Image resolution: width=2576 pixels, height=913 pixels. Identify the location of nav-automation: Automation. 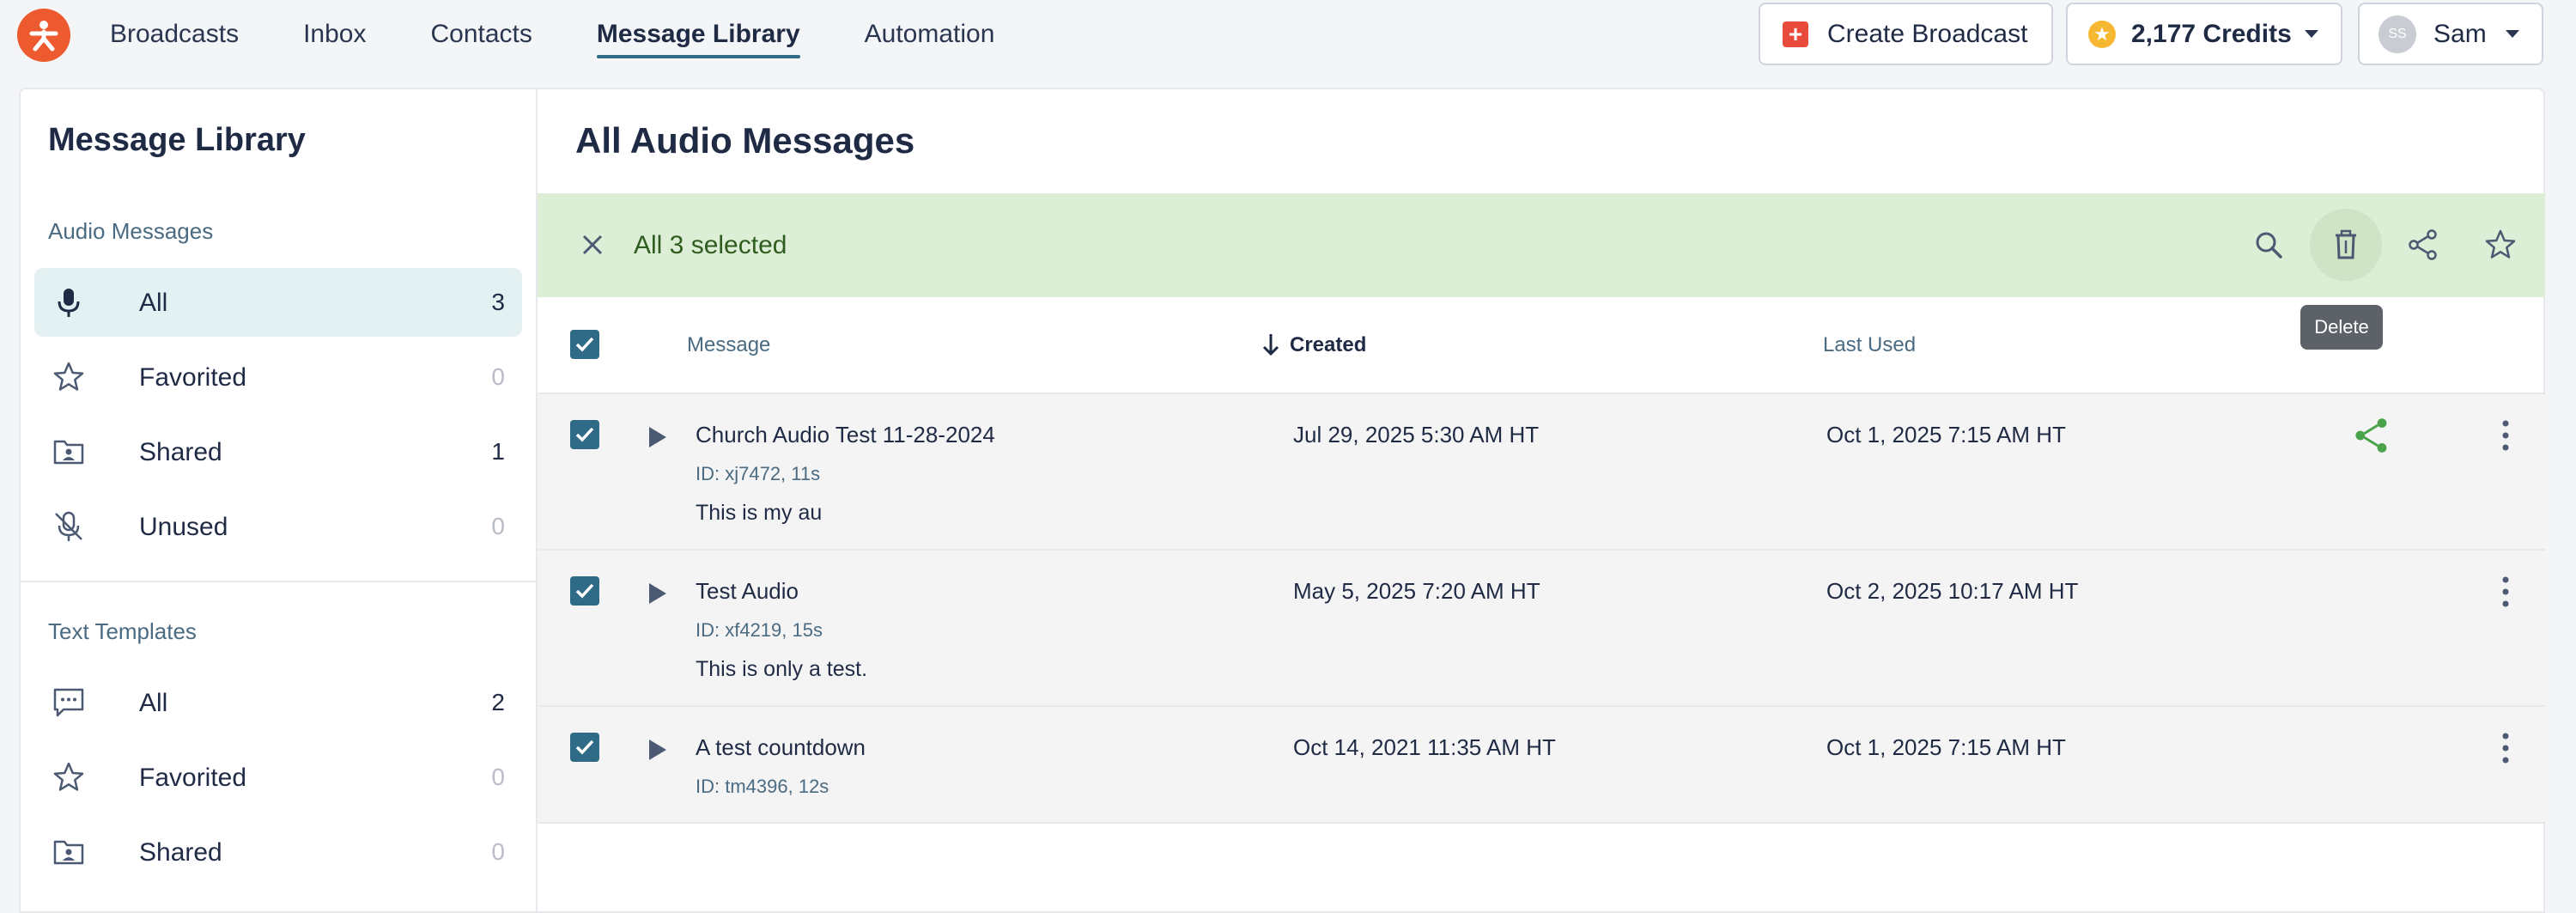
(930, 34).